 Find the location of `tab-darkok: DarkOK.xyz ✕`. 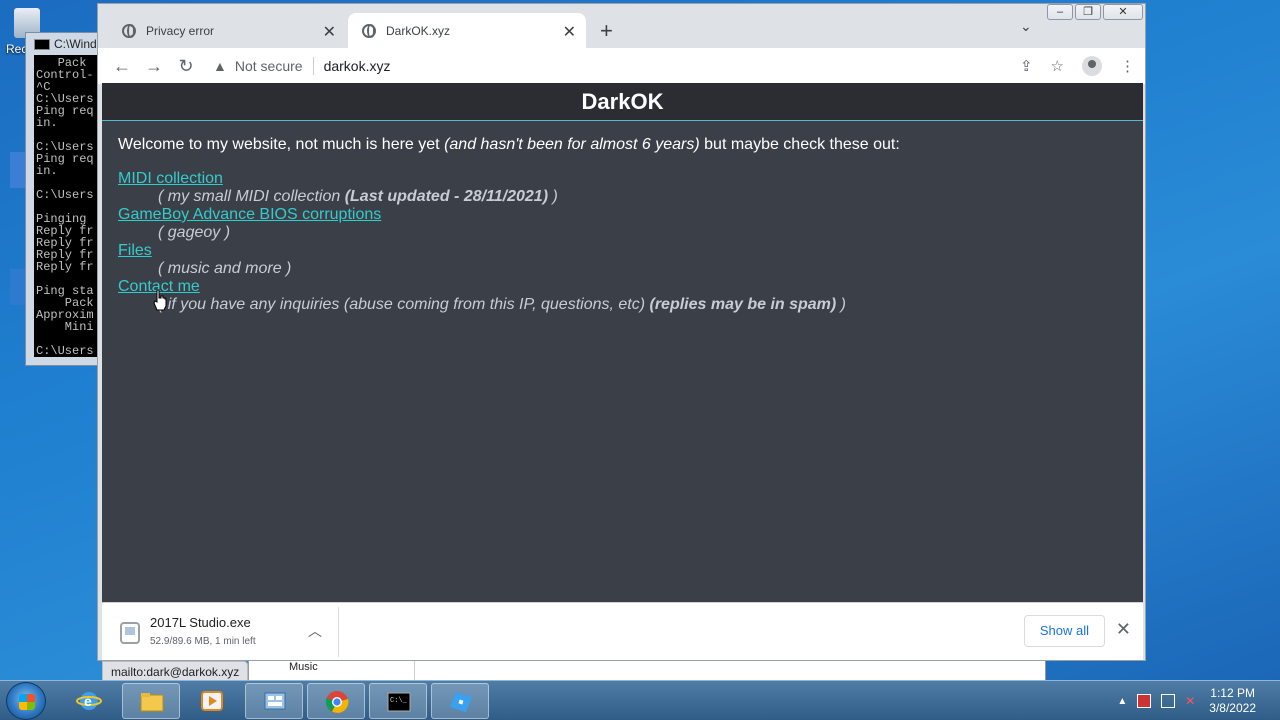

tab-darkok: DarkOK.xyz ✕ is located at coordinates (467, 30).